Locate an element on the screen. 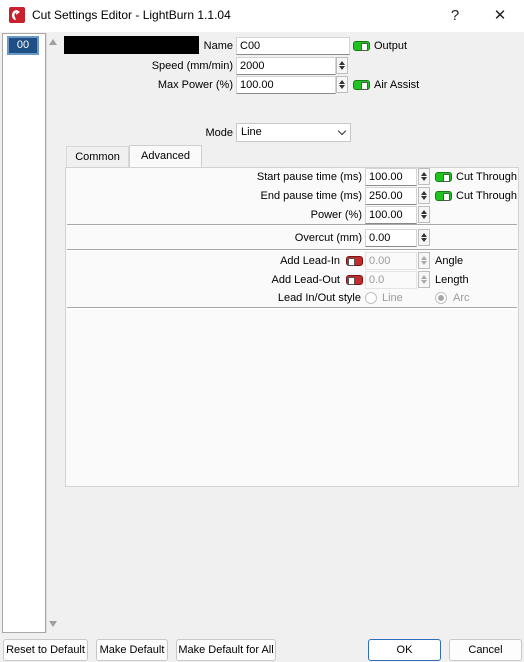 The width and height of the screenshot is (524, 662). lead-style-label: Lead In/Out style is located at coordinates (319, 298).